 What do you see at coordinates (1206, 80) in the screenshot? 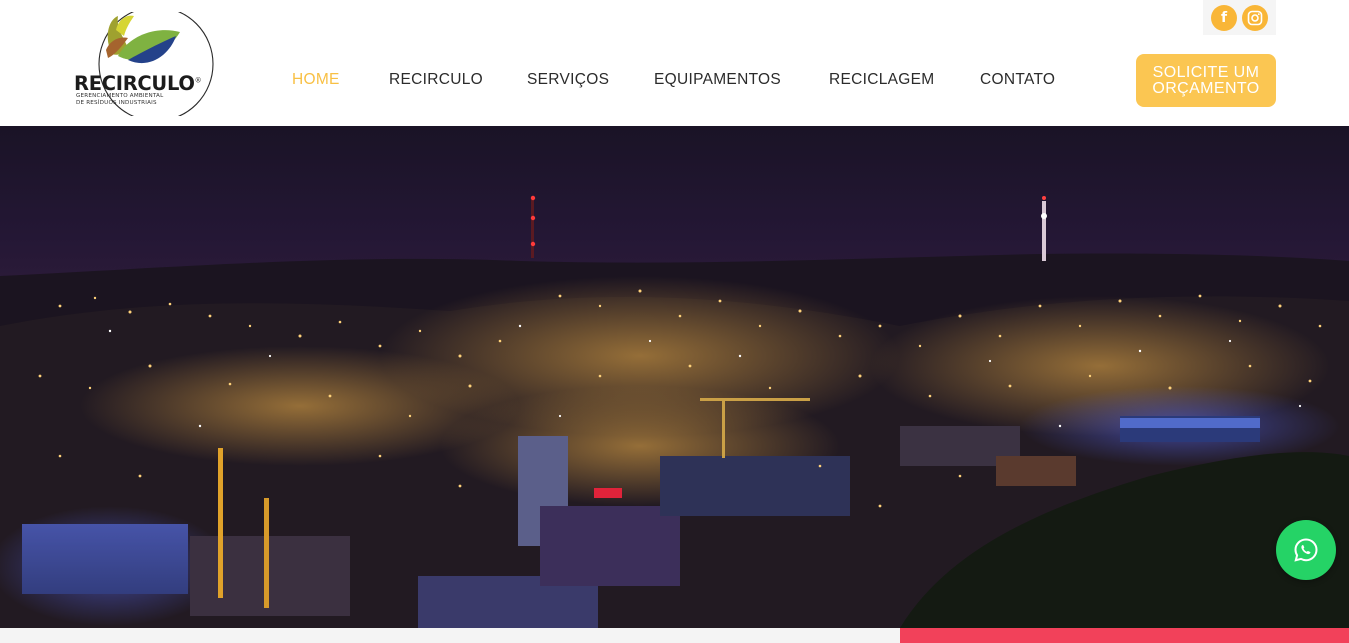
I see `request-quote-button: SOLICITE UM ORÇAMENTO` at bounding box center [1206, 80].